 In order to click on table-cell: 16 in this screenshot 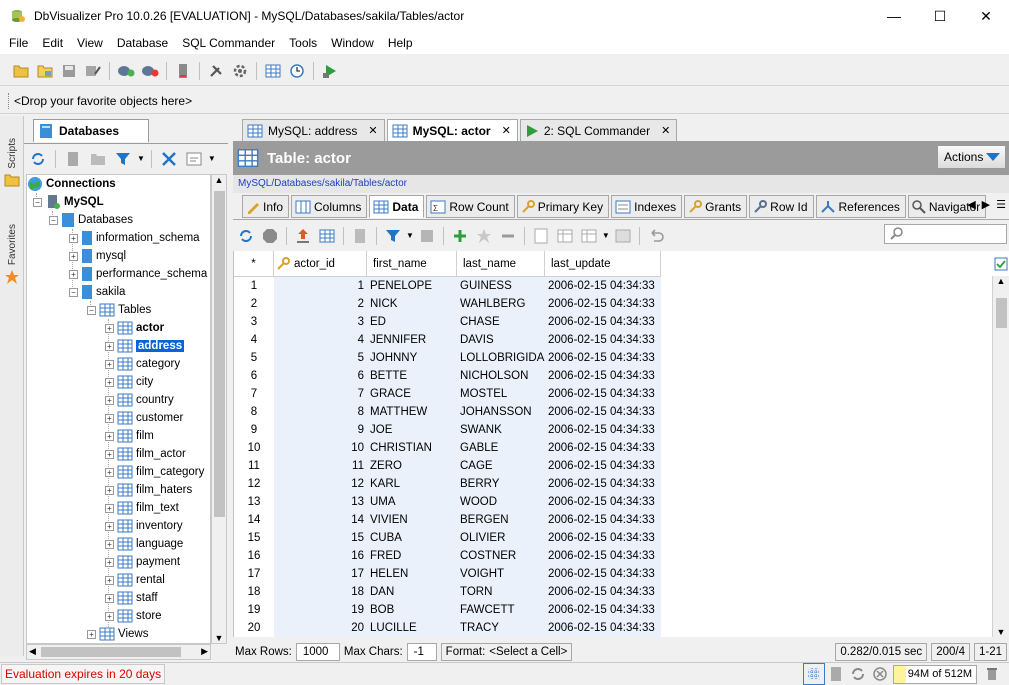, I will do `click(320, 556)`.